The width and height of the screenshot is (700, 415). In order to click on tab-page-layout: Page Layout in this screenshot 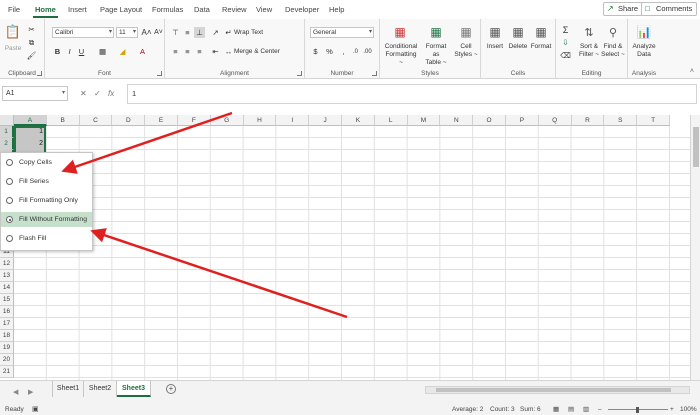, I will do `click(121, 9)`.